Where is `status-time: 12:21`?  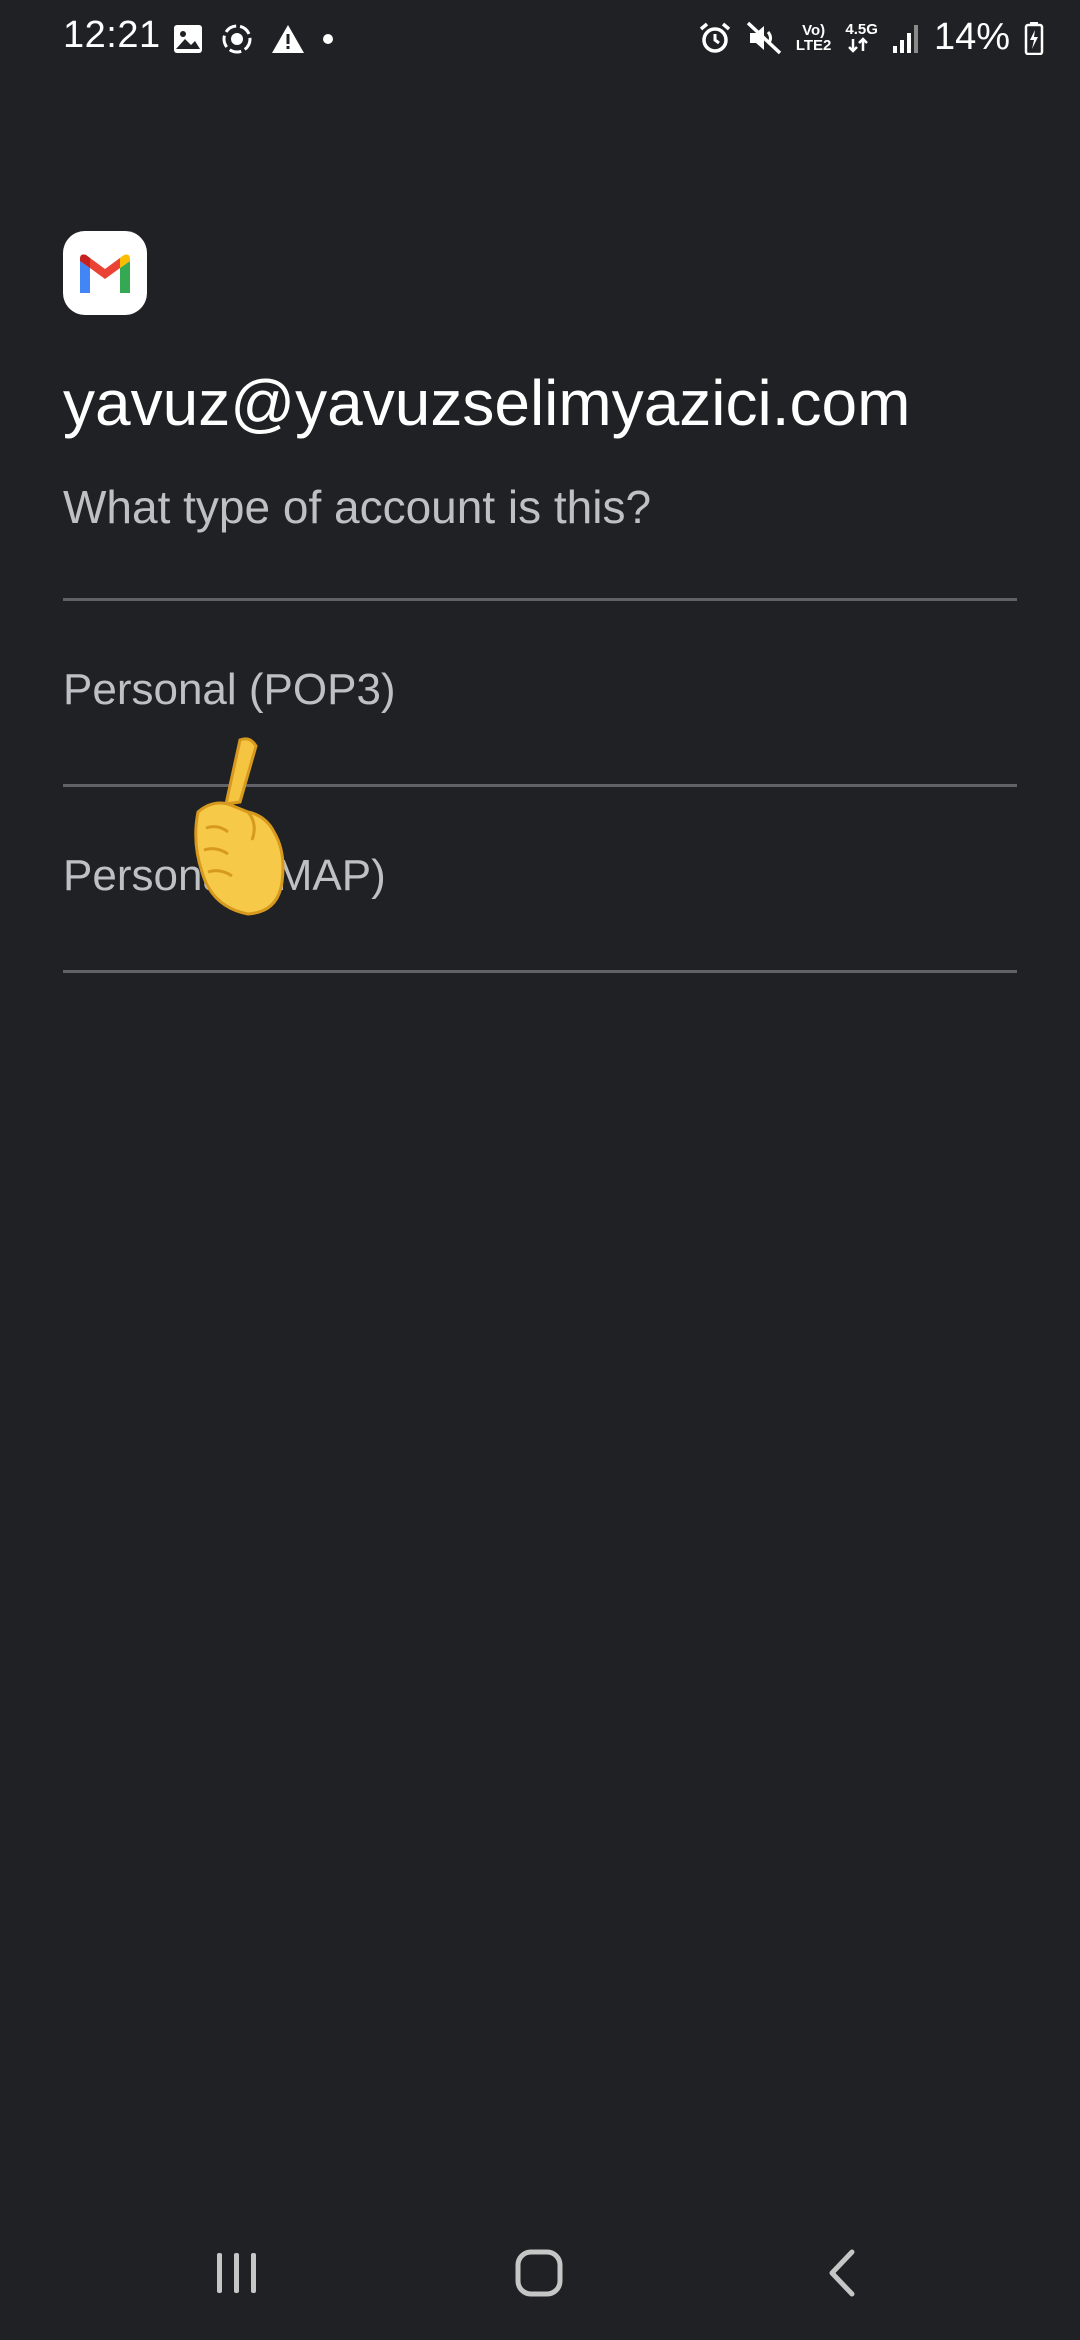
status-time: 12:21 is located at coordinates (112, 35).